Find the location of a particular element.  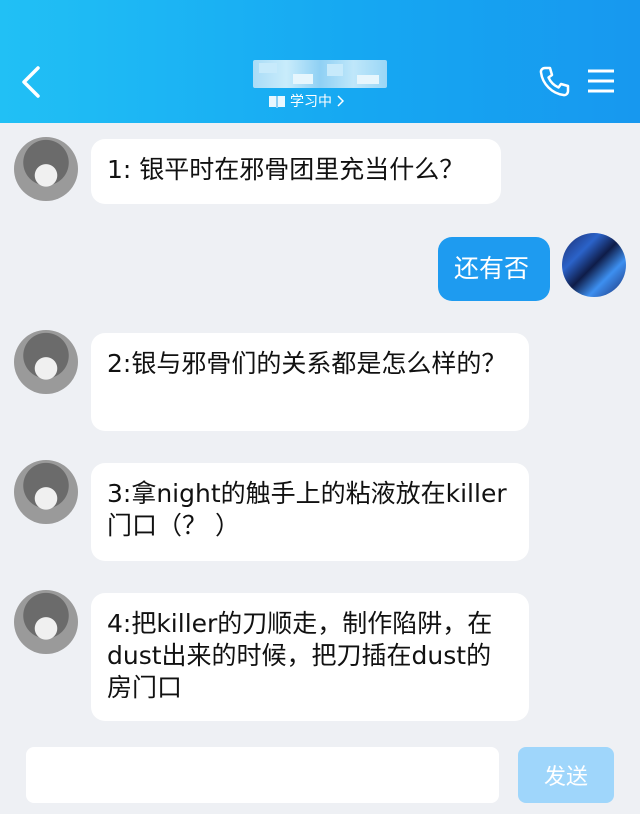

chevron-right-icon is located at coordinates (340, 101).